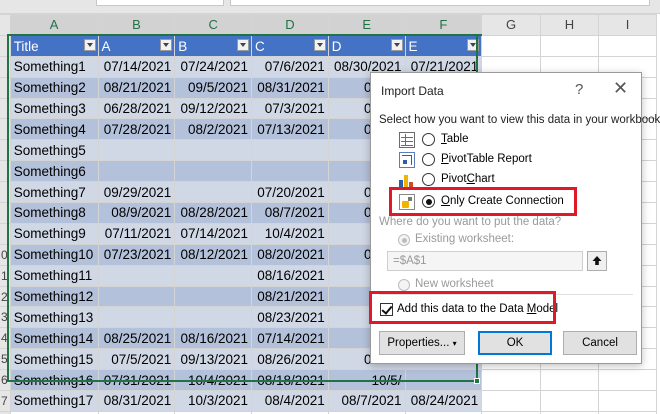 This screenshot has height=414, width=660. What do you see at coordinates (54, 275) in the screenshot?
I see `title-cell: Something11` at bounding box center [54, 275].